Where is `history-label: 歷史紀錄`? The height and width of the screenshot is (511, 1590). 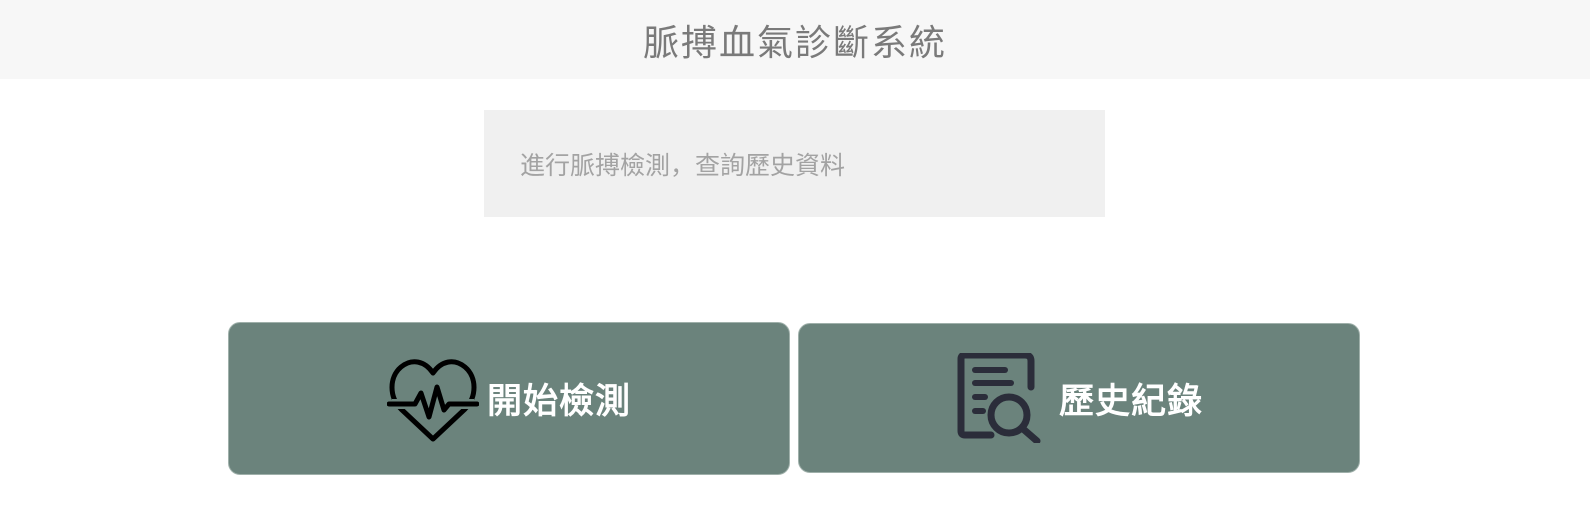 history-label: 歷史紀錄 is located at coordinates (1130, 401).